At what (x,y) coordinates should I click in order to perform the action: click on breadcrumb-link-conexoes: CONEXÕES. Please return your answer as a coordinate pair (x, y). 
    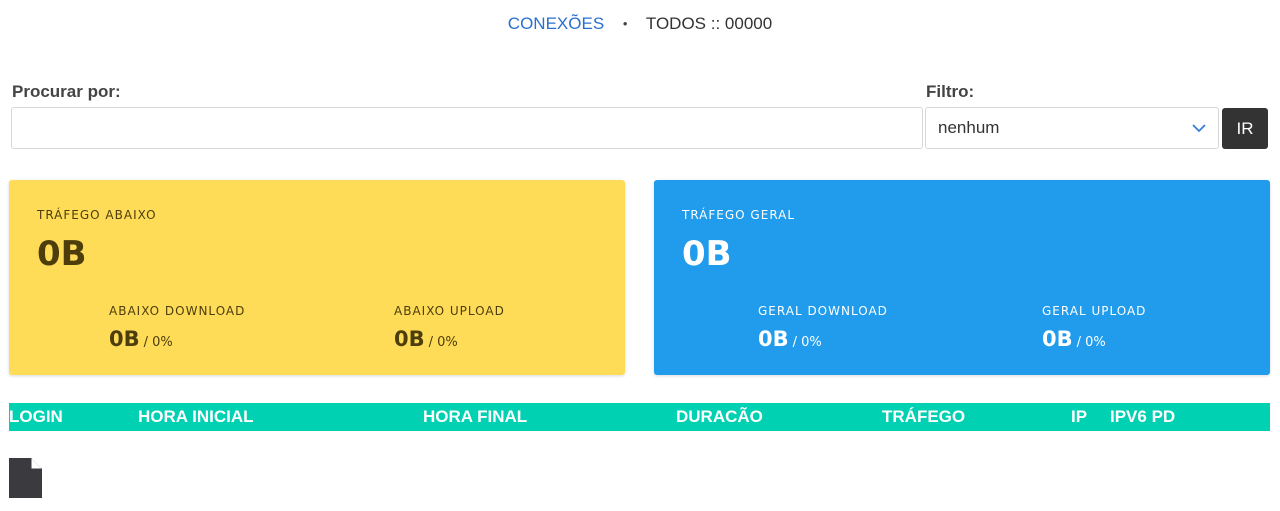
    Looking at the image, I should click on (556, 23).